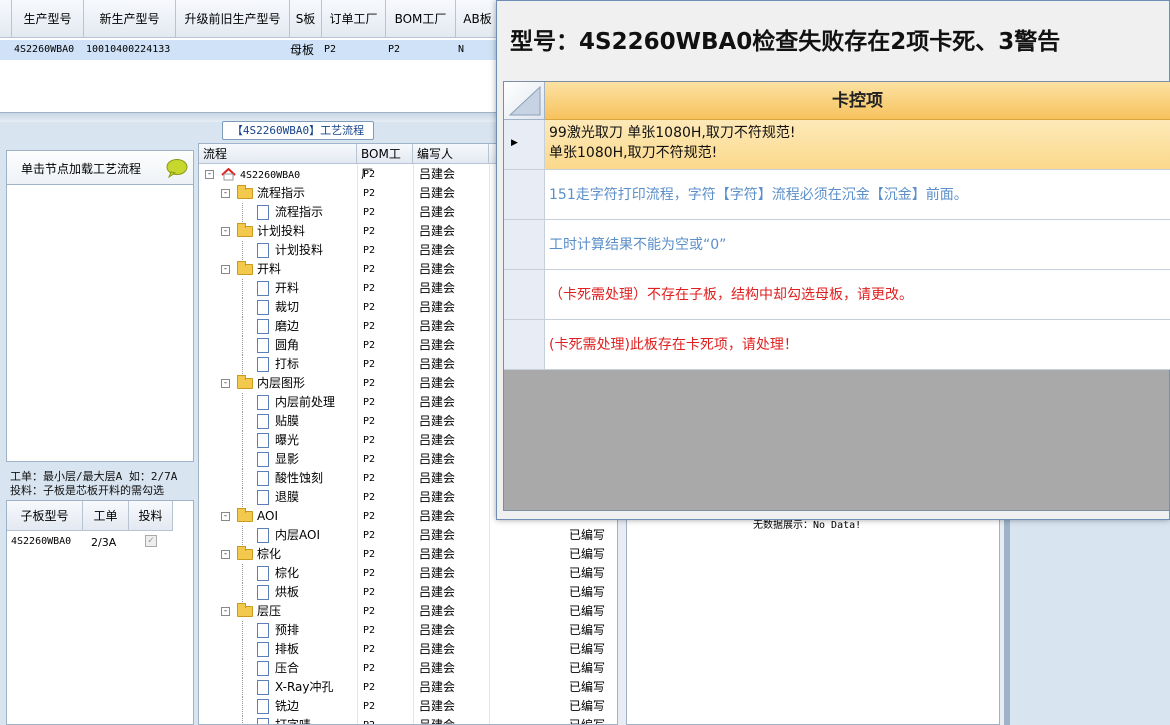  I want to click on row-indicator: ▶, so click(524, 144).